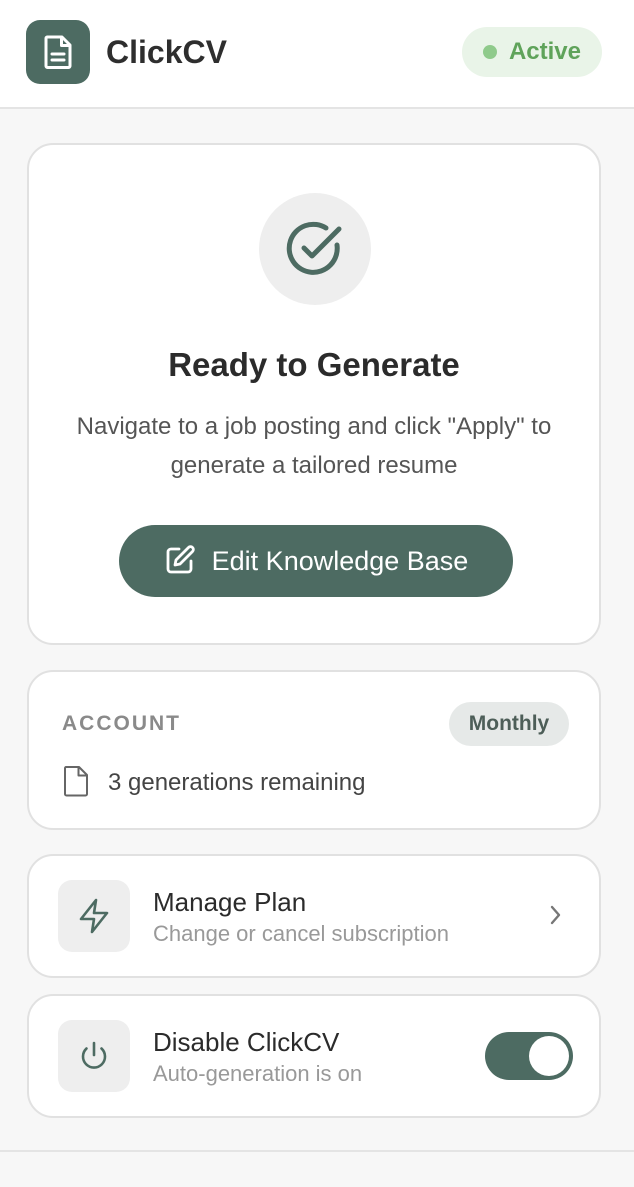 The image size is (634, 1187). Describe the element at coordinates (340, 560) in the screenshot. I see `edit-knowledge-base-label: Edit Knowledge Base` at that location.